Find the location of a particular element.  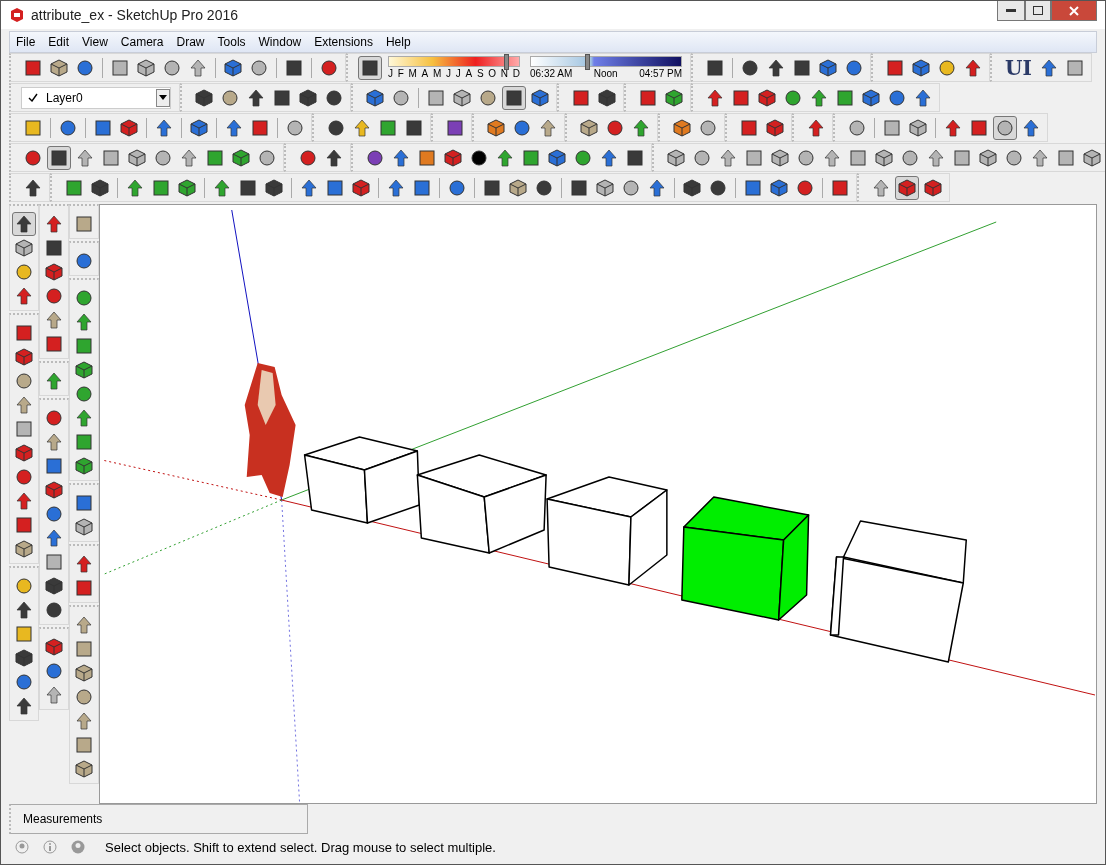

menu-item: Edit is located at coordinates (59, 42).